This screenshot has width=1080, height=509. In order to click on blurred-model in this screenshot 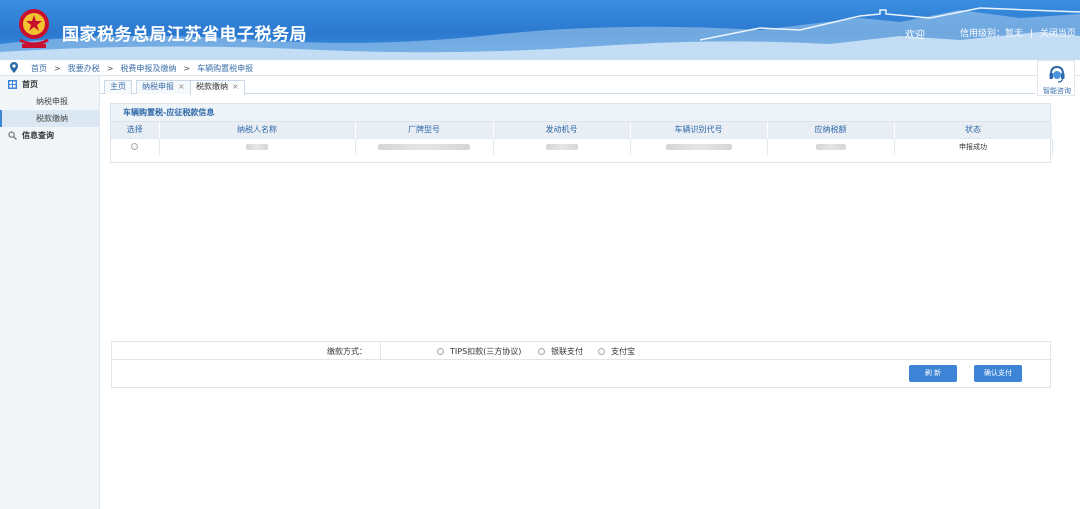, I will do `click(424, 146)`.